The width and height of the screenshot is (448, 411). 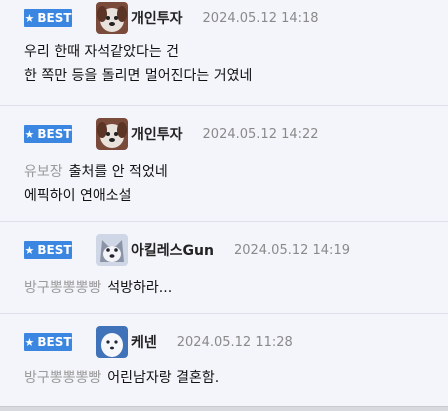 I want to click on comment-line: 우리 한때 자석같았다는 건, so click(x=102, y=52).